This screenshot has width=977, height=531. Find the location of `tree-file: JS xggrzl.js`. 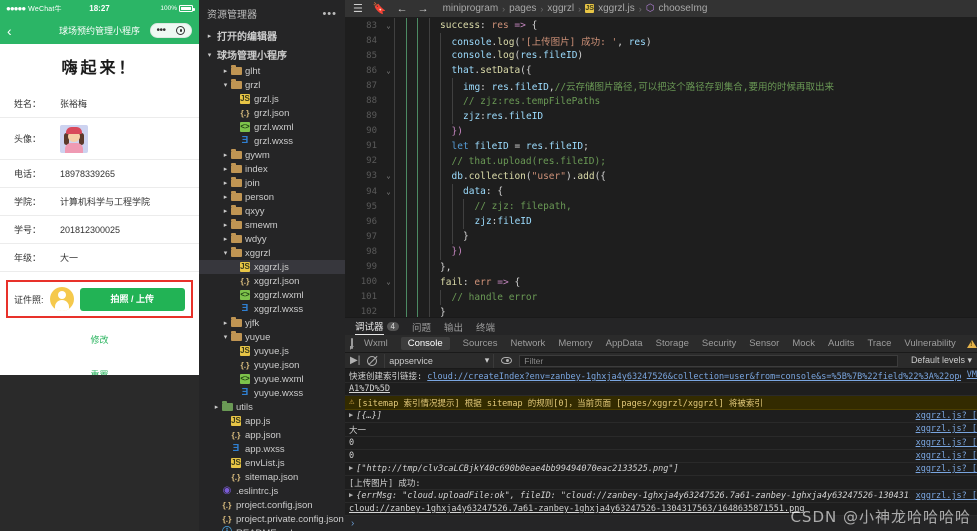

tree-file: JS xggrzl.js is located at coordinates (272, 267).